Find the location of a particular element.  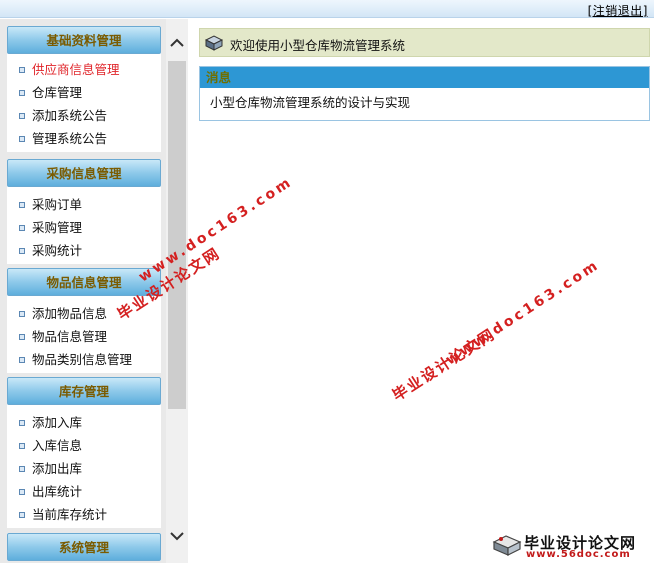

corner-logo-url: www.56doc.com is located at coordinates (578, 554).